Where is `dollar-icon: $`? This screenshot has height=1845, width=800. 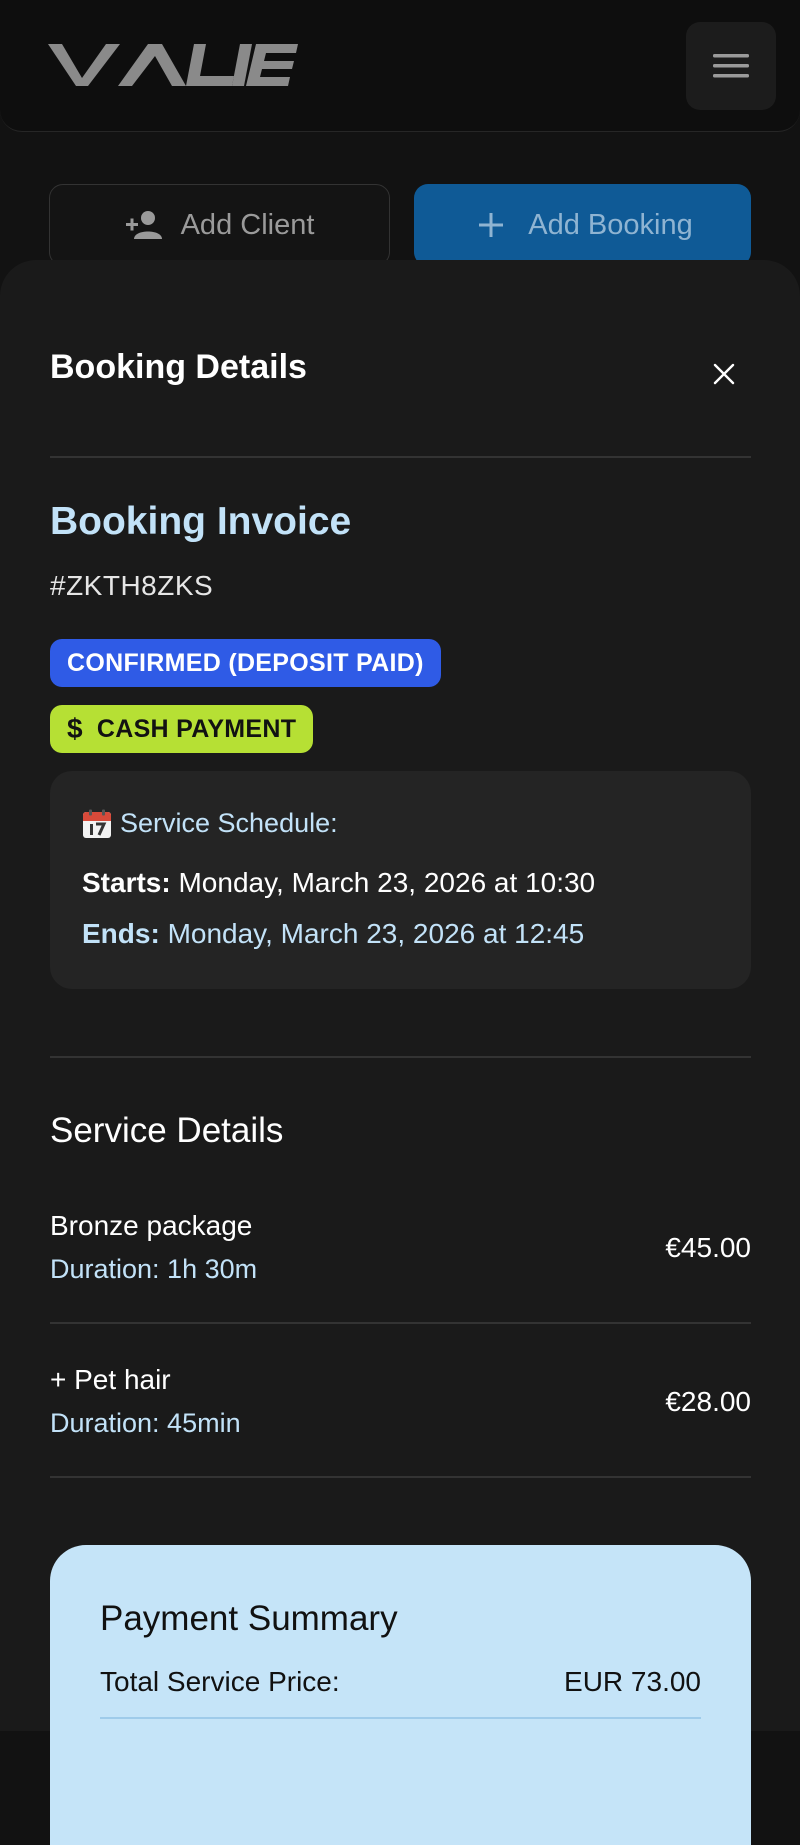
dollar-icon: $ is located at coordinates (75, 728).